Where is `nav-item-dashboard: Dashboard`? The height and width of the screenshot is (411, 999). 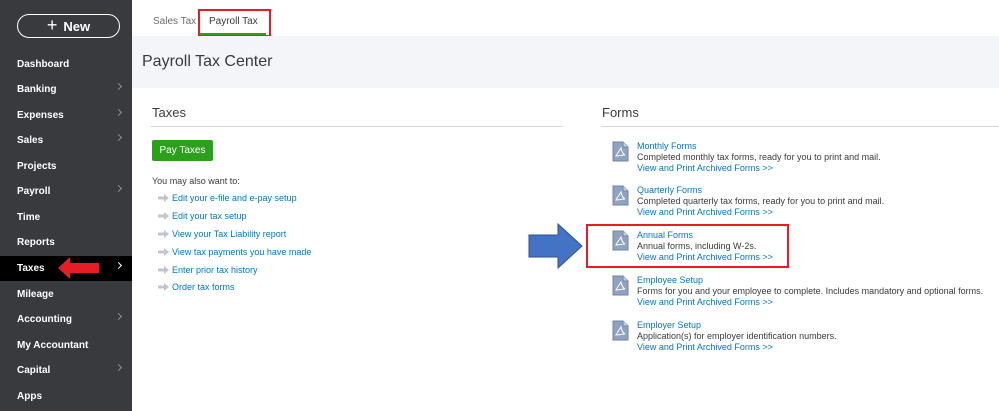
nav-item-dashboard: Dashboard is located at coordinates (66, 64).